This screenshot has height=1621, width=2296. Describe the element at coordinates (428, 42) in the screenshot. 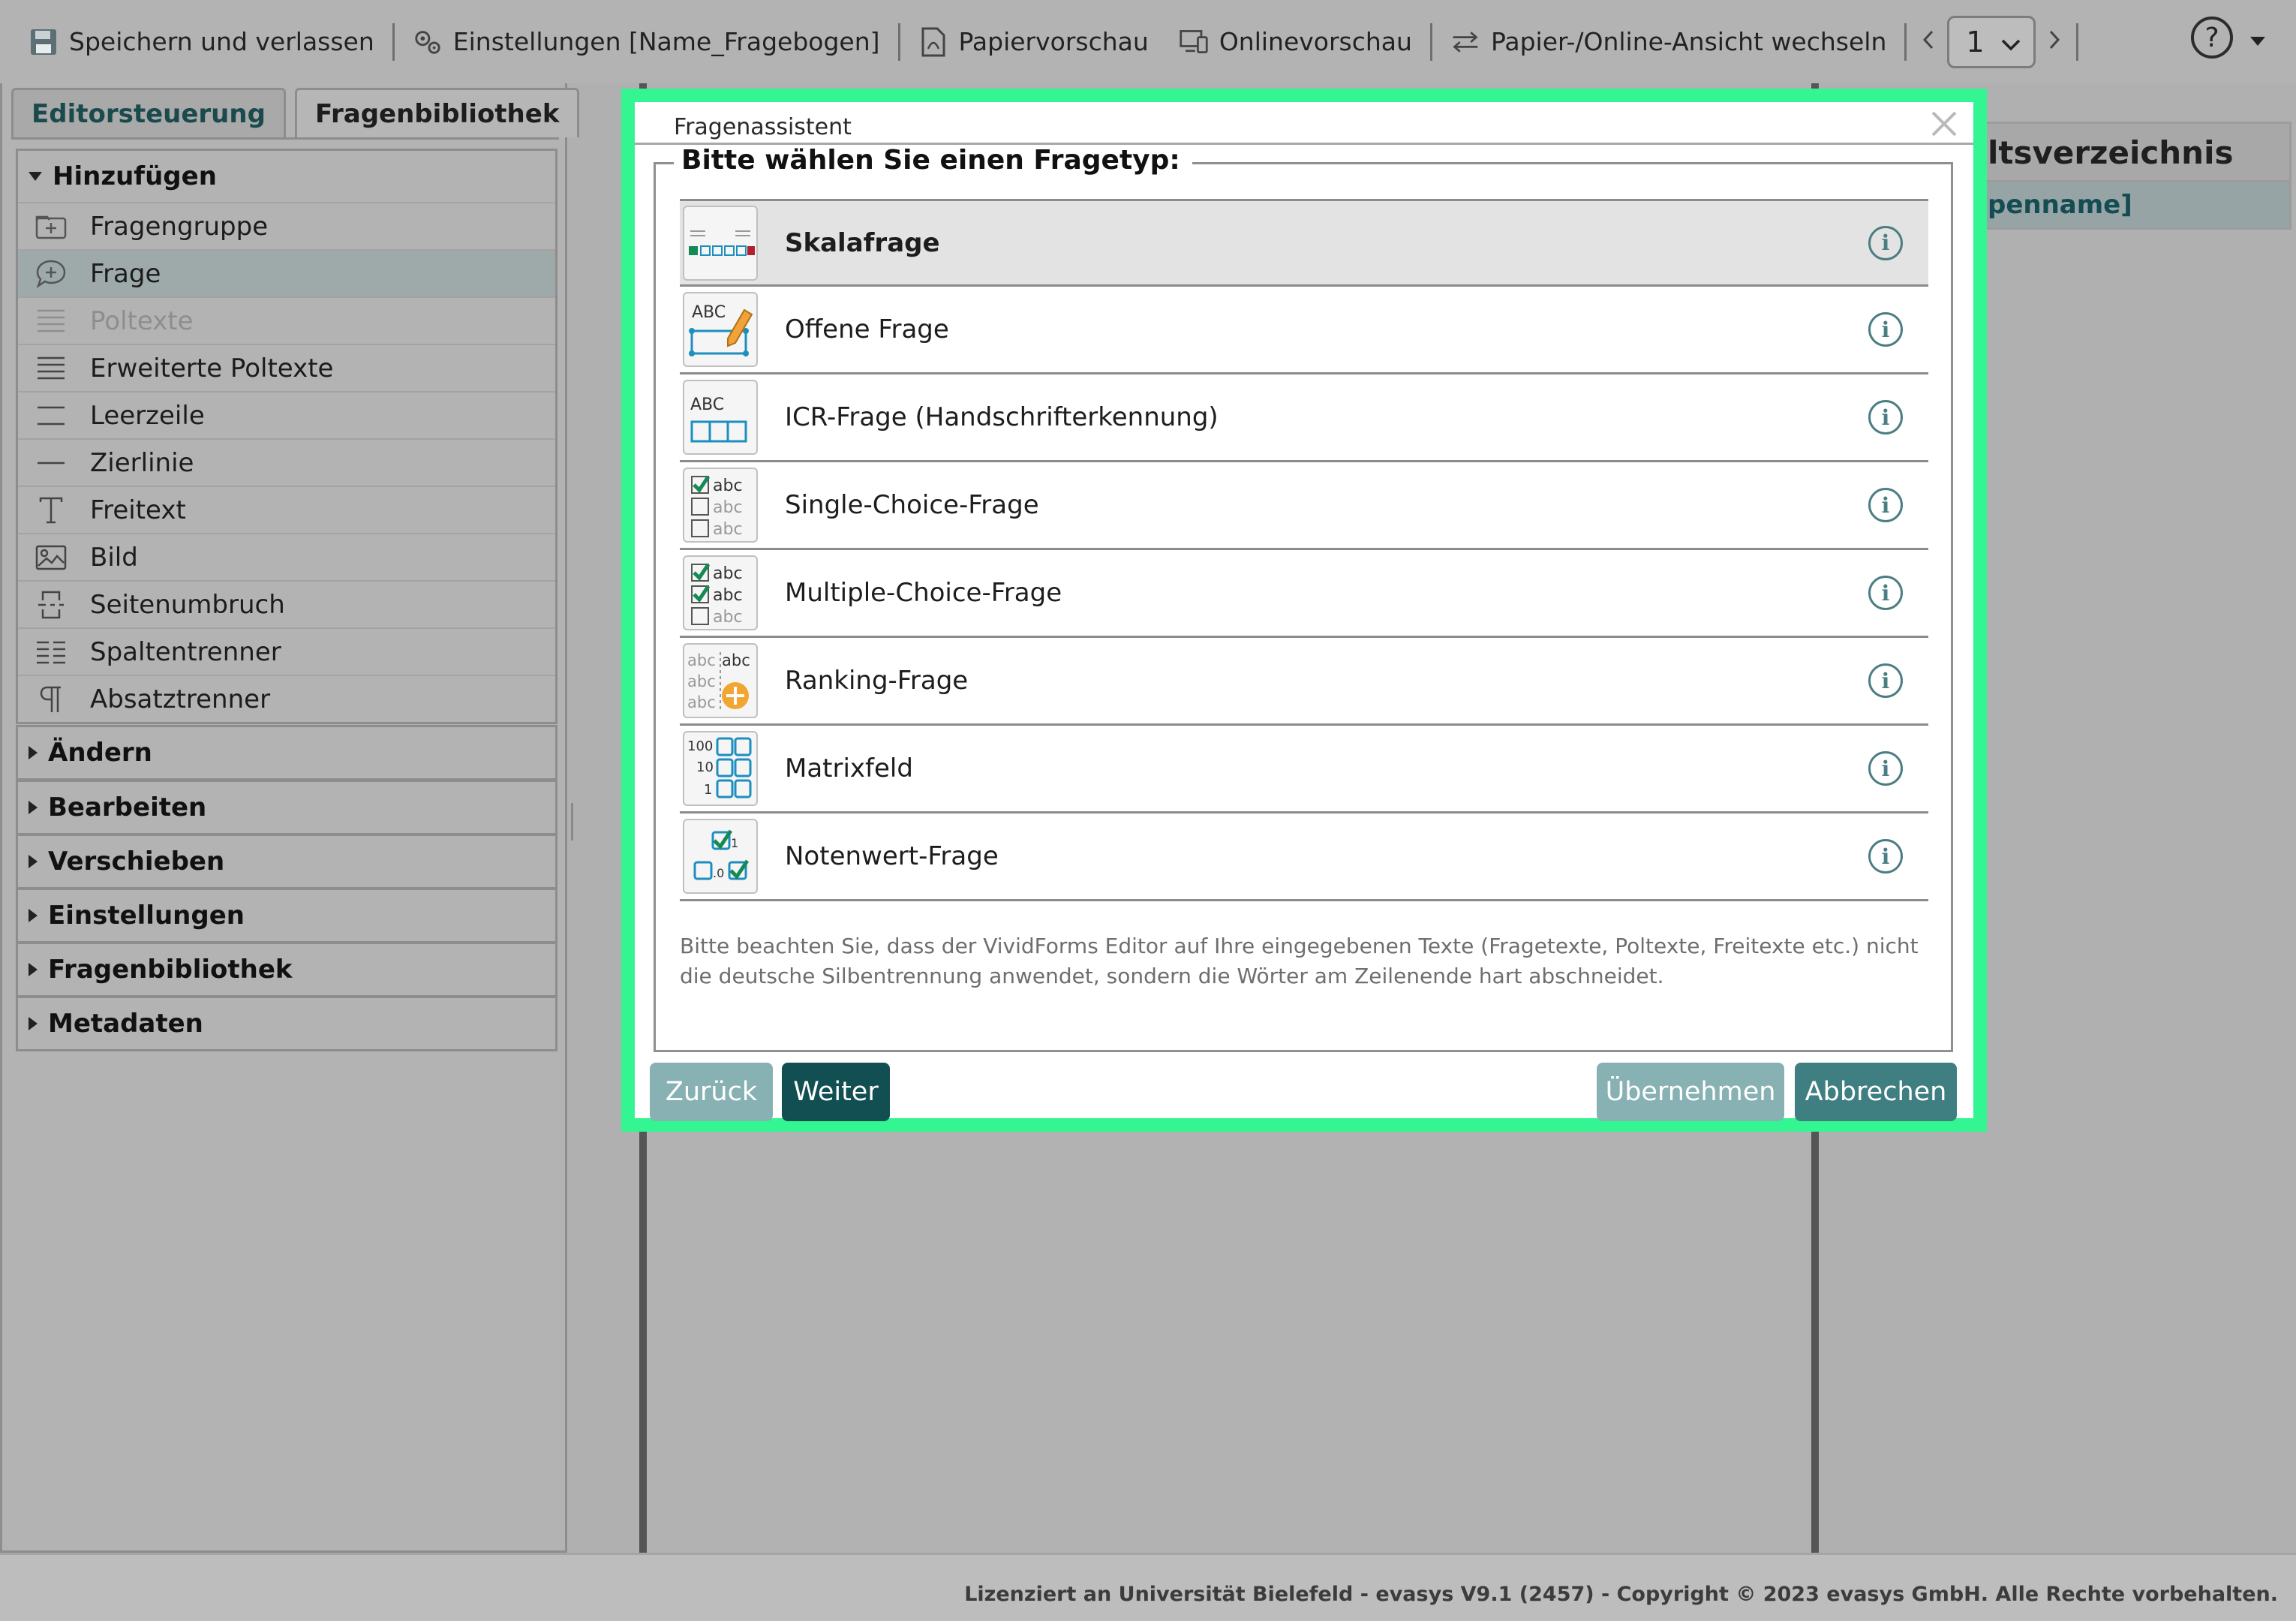

I see `gears-icon` at that location.